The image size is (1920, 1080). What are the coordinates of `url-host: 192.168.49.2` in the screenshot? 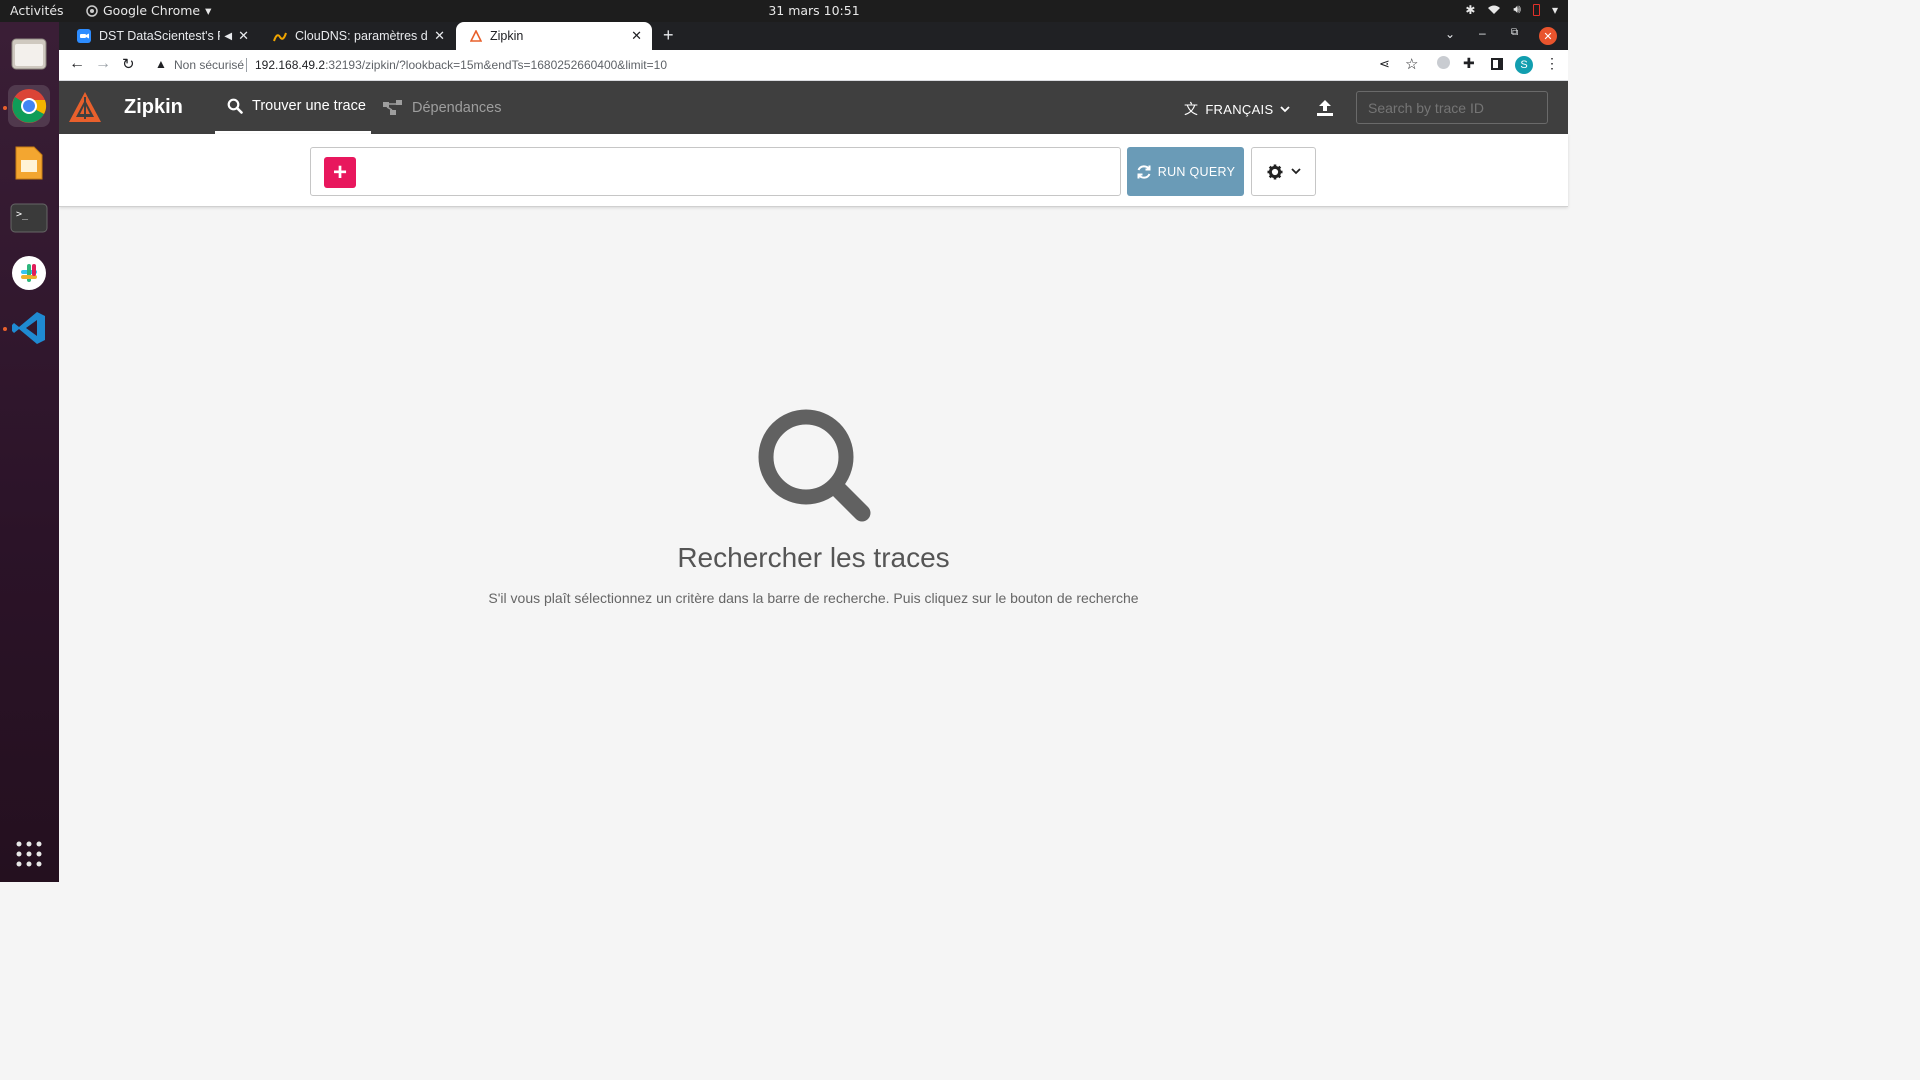 It's located at (290, 65).